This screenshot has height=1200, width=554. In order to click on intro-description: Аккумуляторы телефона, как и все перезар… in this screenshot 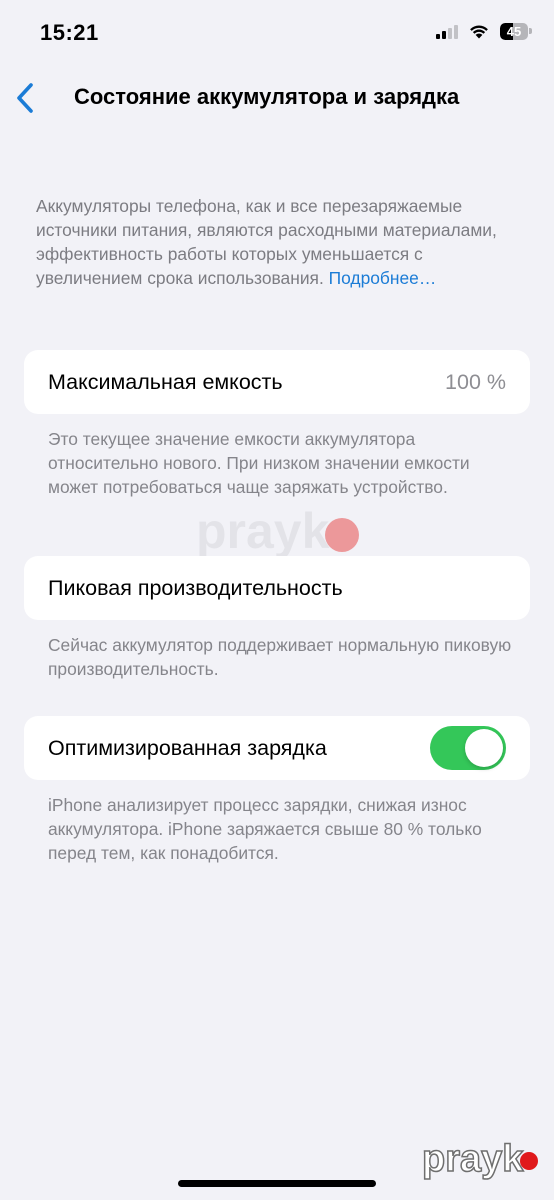, I will do `click(281, 242)`.